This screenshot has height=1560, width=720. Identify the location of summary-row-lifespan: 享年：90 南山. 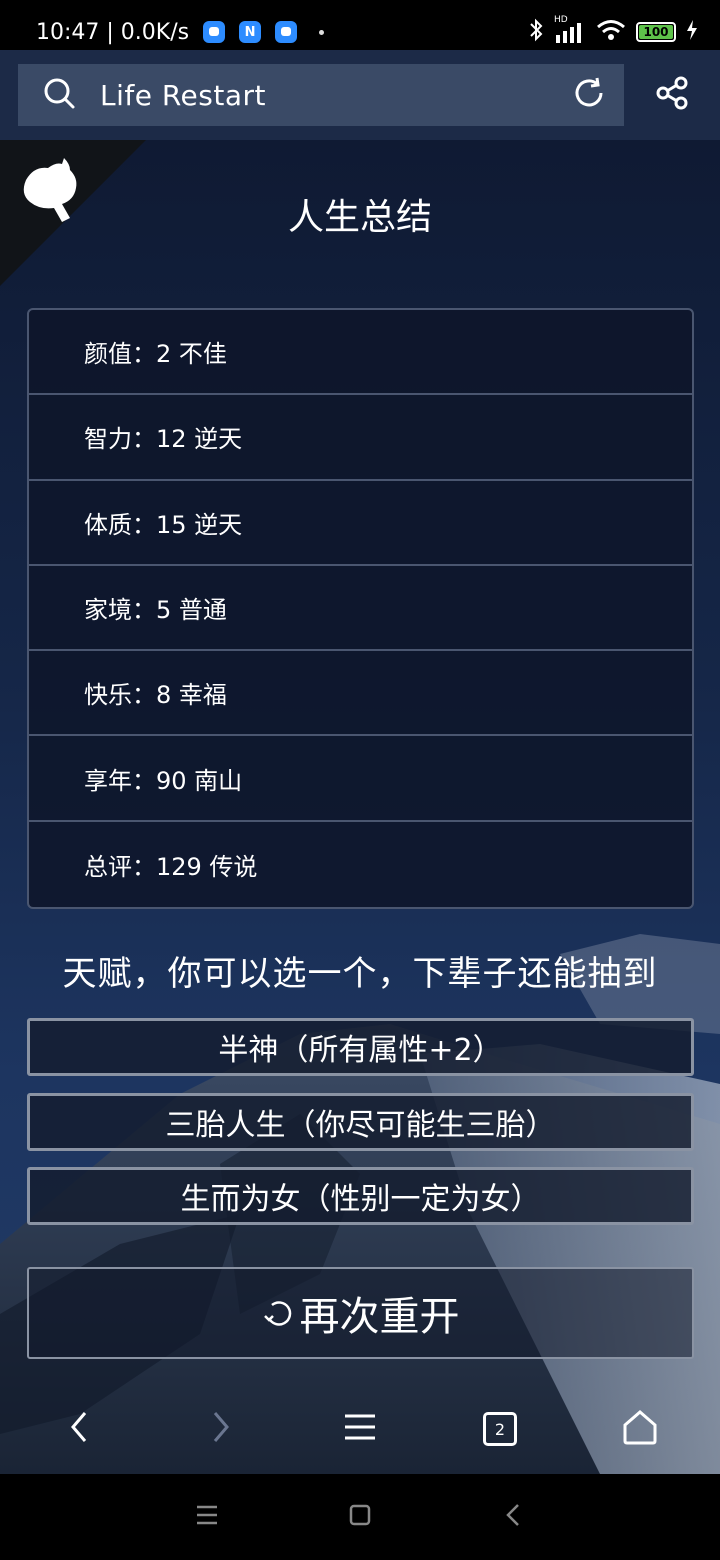
(360, 779).